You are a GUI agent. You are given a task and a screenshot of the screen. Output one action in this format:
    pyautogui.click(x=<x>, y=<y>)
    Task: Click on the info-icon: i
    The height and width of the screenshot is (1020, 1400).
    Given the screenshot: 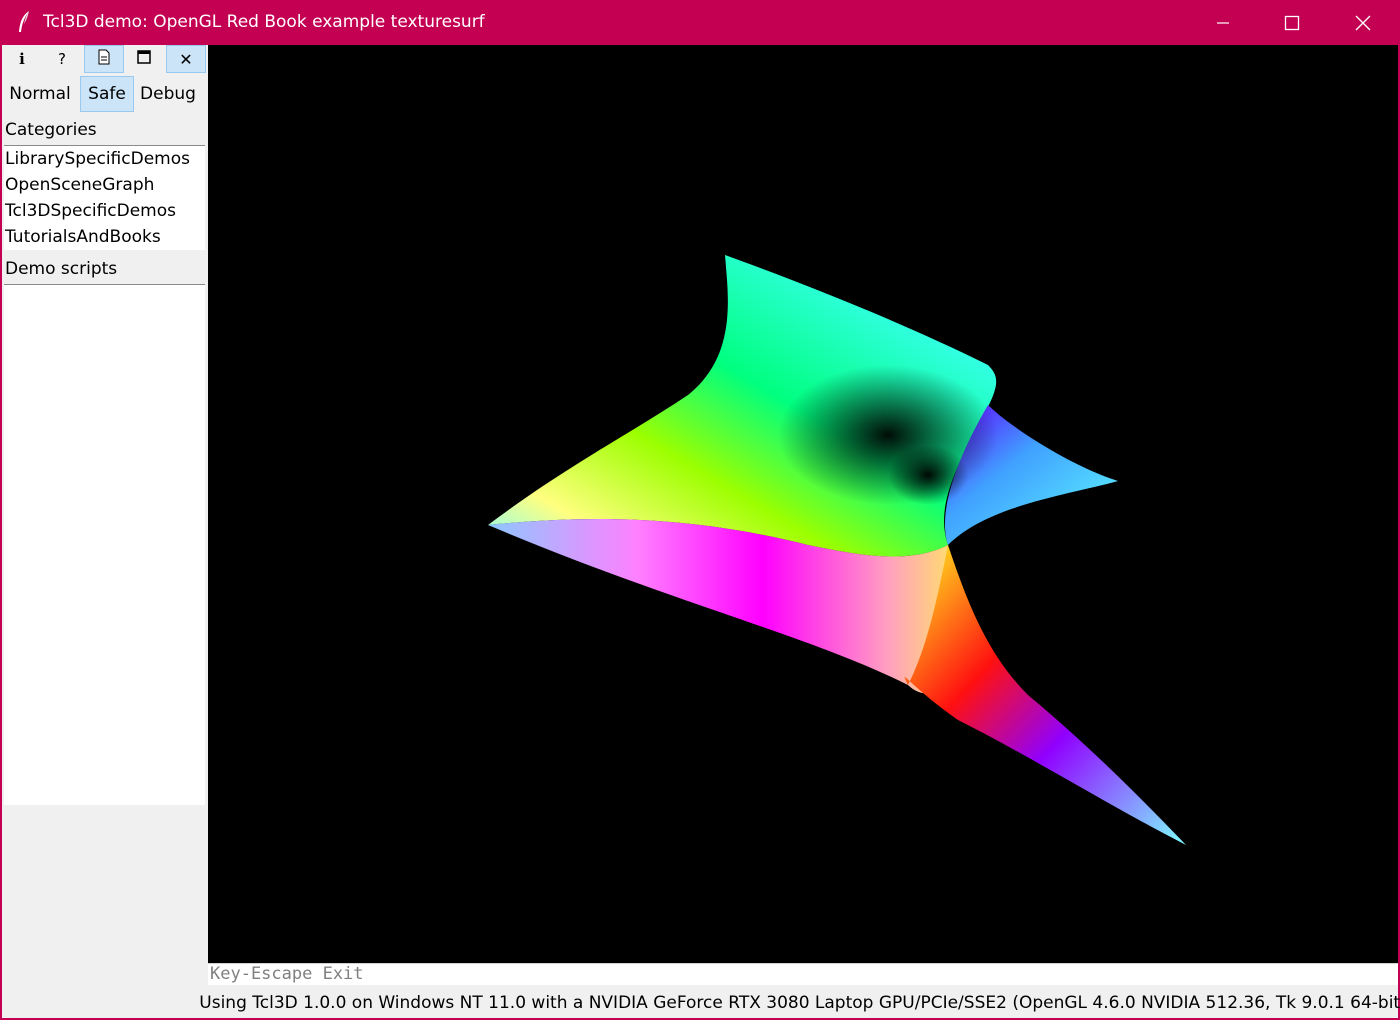 What is the action you would take?
    pyautogui.click(x=22, y=59)
    